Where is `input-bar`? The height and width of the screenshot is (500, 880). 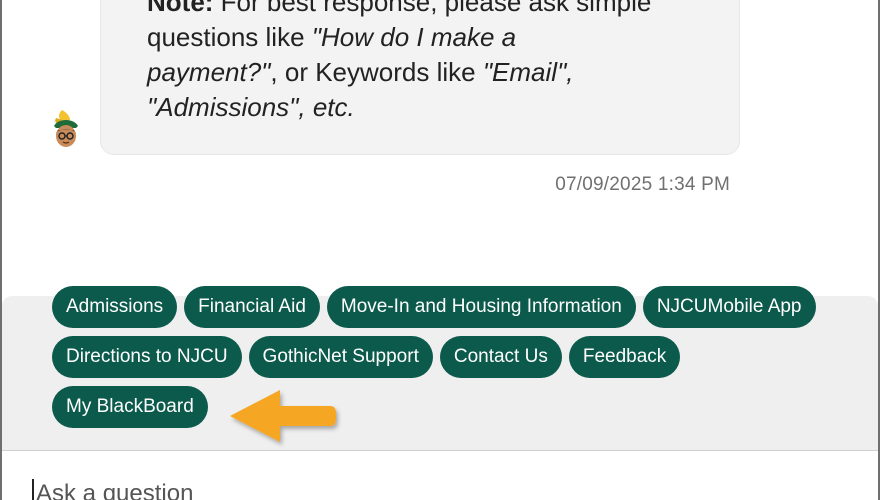 input-bar is located at coordinates (440, 475).